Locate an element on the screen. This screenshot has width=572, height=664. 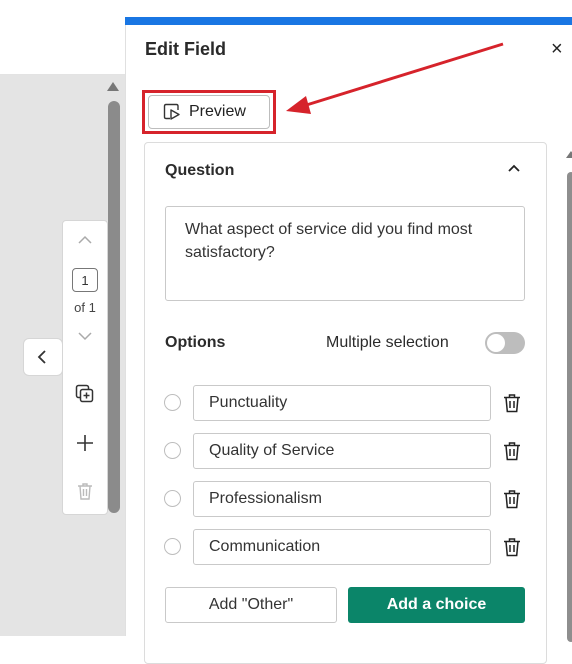
current-page-input: 1 is located at coordinates (85, 280).